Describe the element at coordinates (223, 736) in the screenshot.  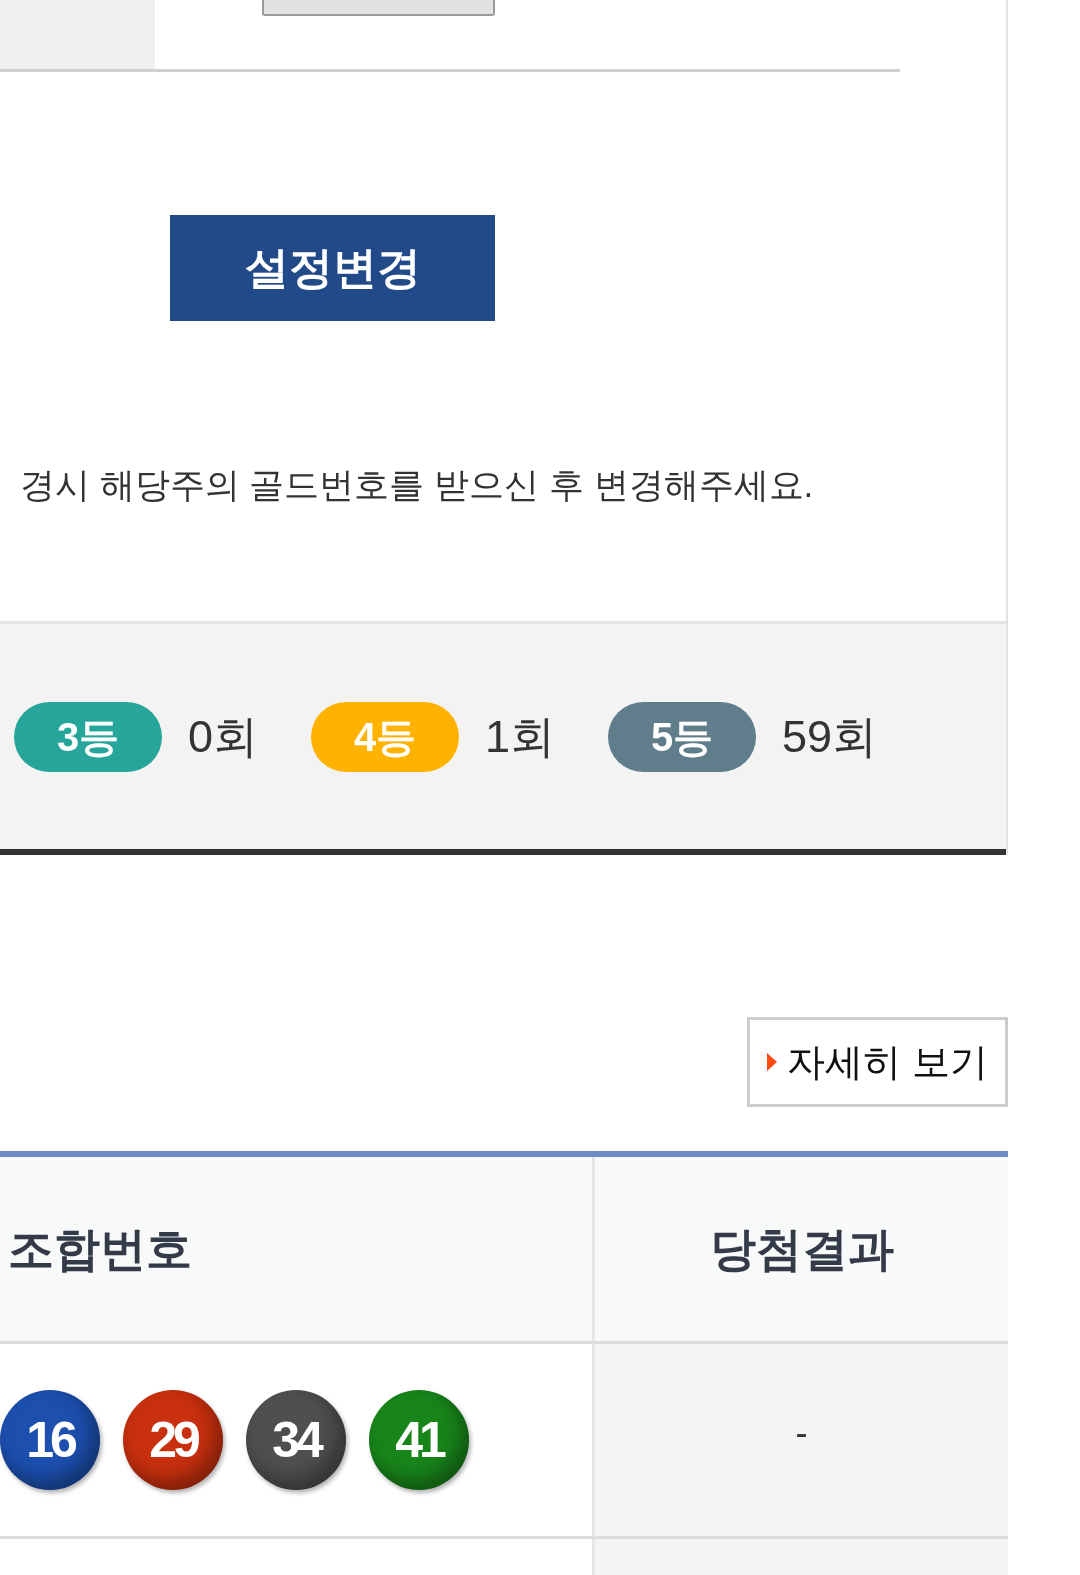
I see `win-count: 0회` at that location.